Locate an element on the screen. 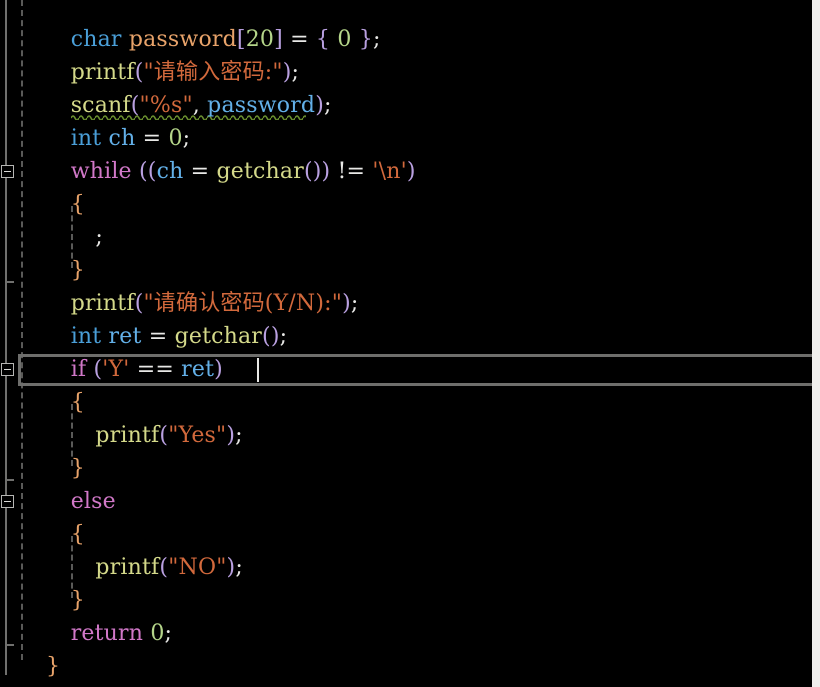 The image size is (820, 687). code-line-content: int ret = getchar(); is located at coordinates (143, 336).